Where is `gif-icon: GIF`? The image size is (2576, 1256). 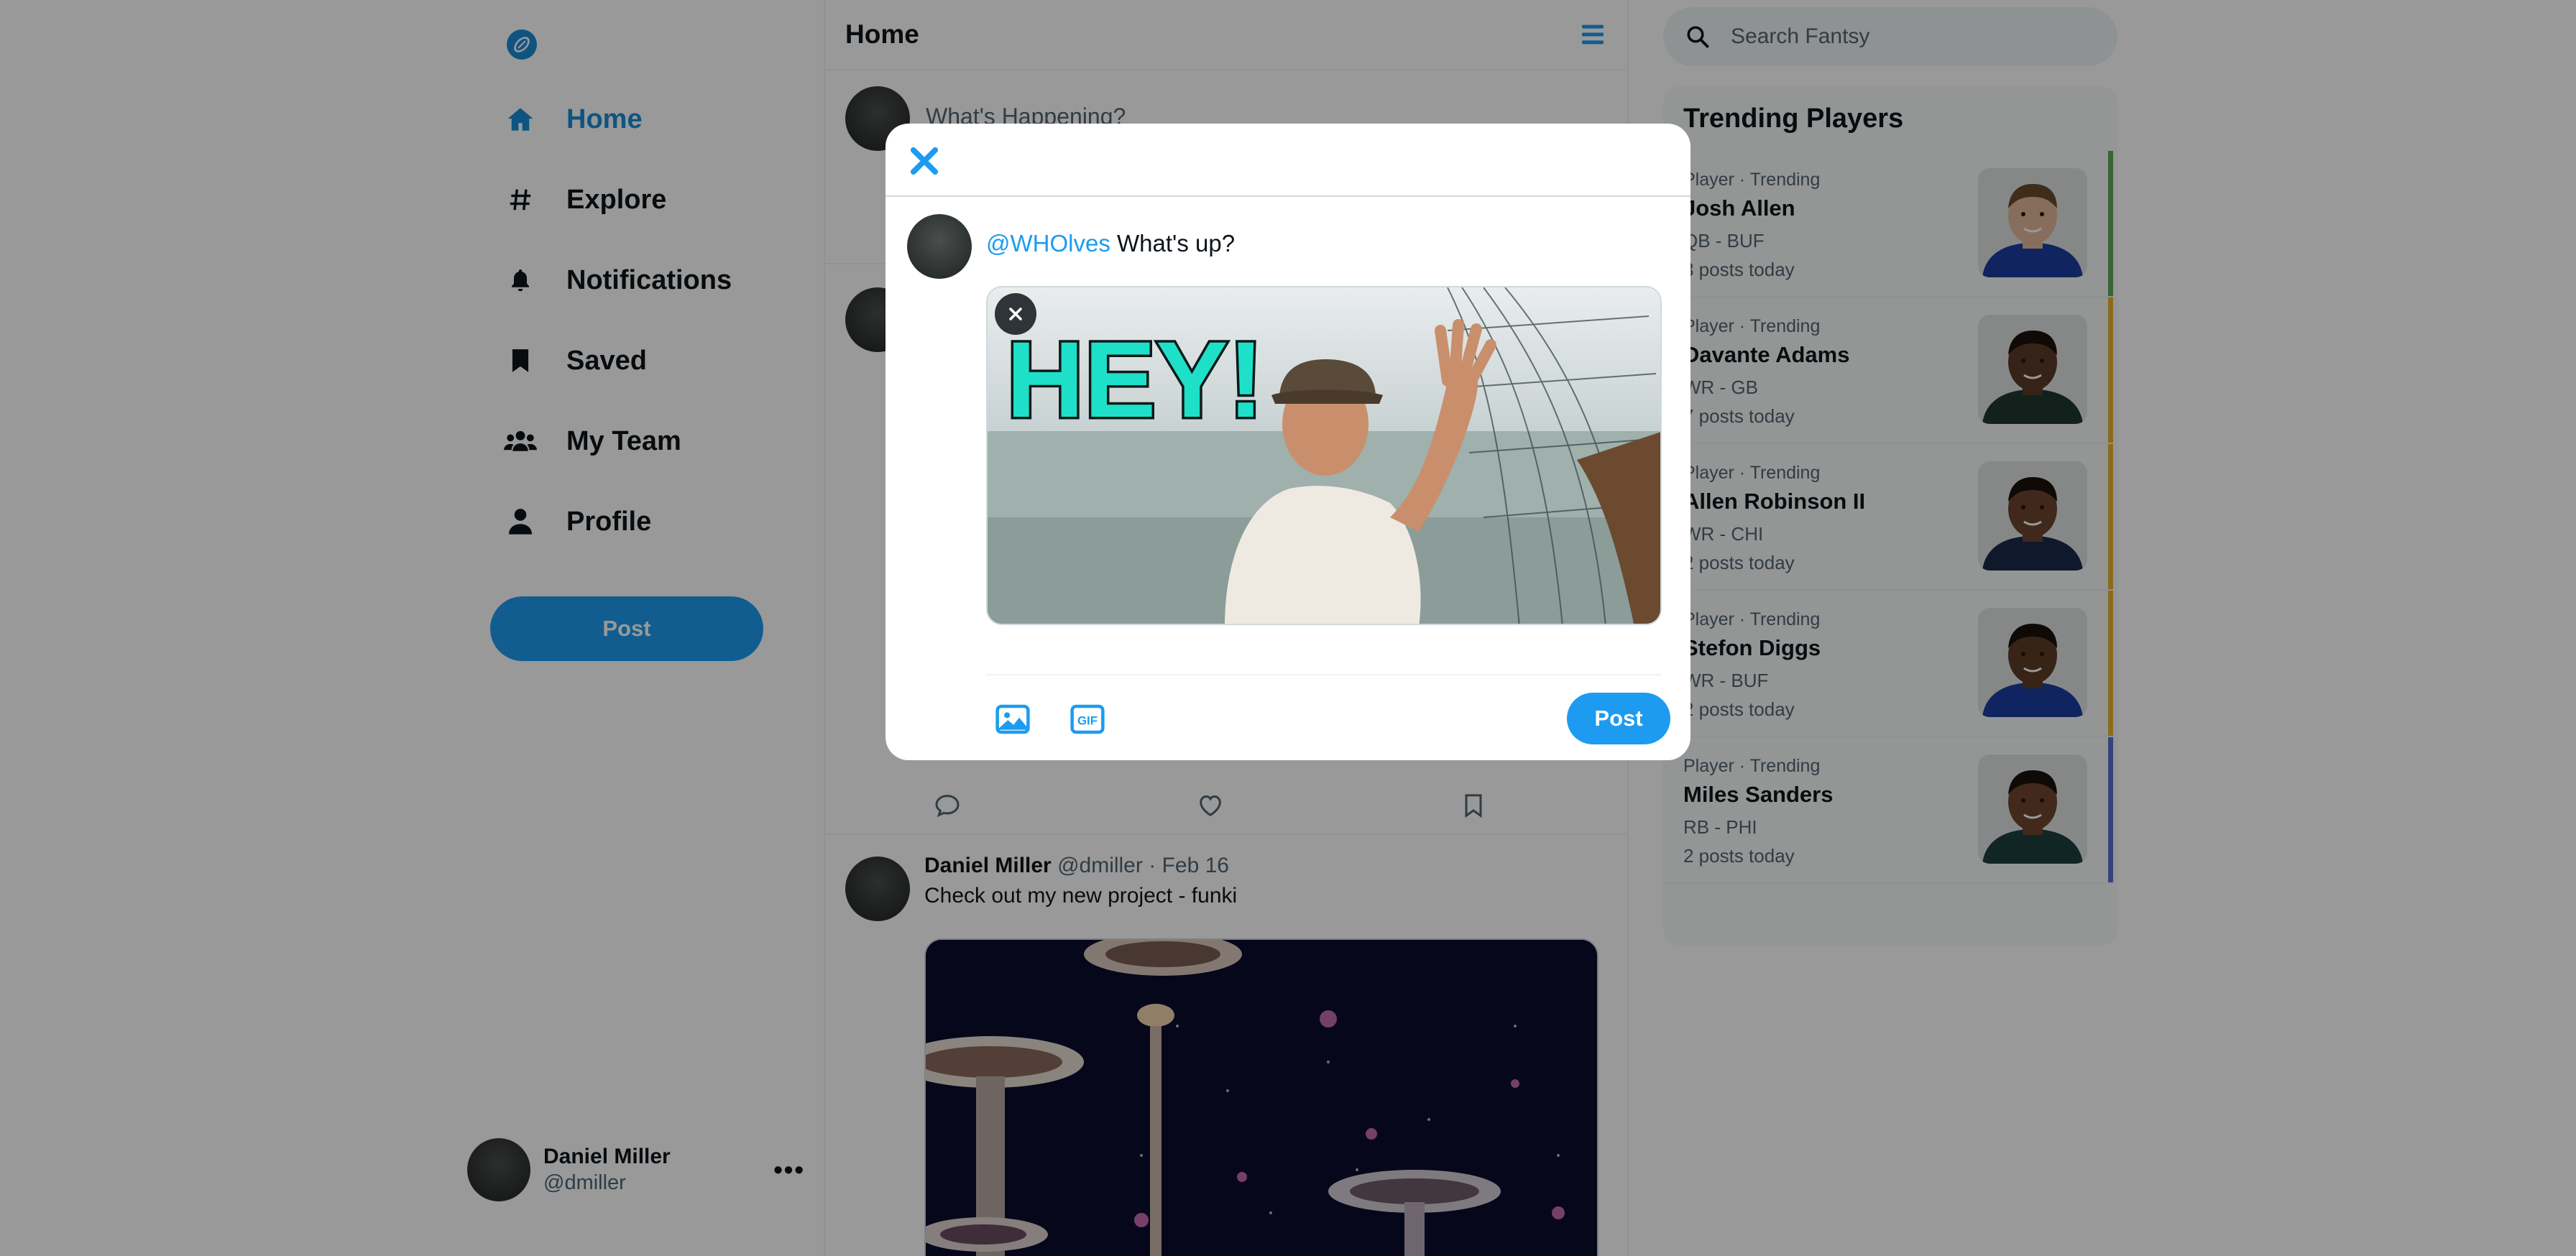 gif-icon: GIF is located at coordinates (1087, 719).